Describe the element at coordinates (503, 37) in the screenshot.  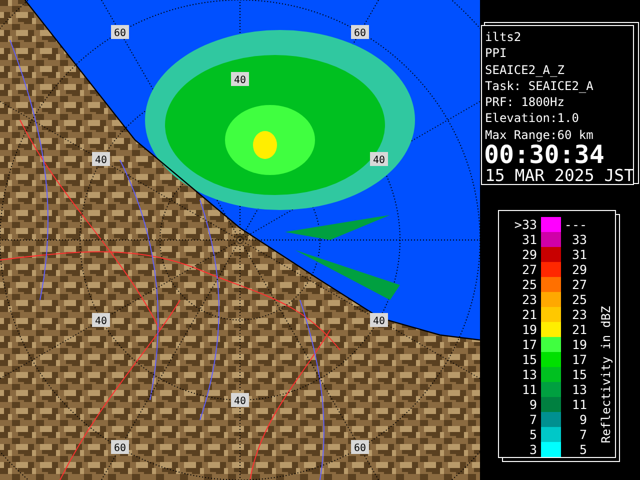
I see `info-text: ilts2` at that location.